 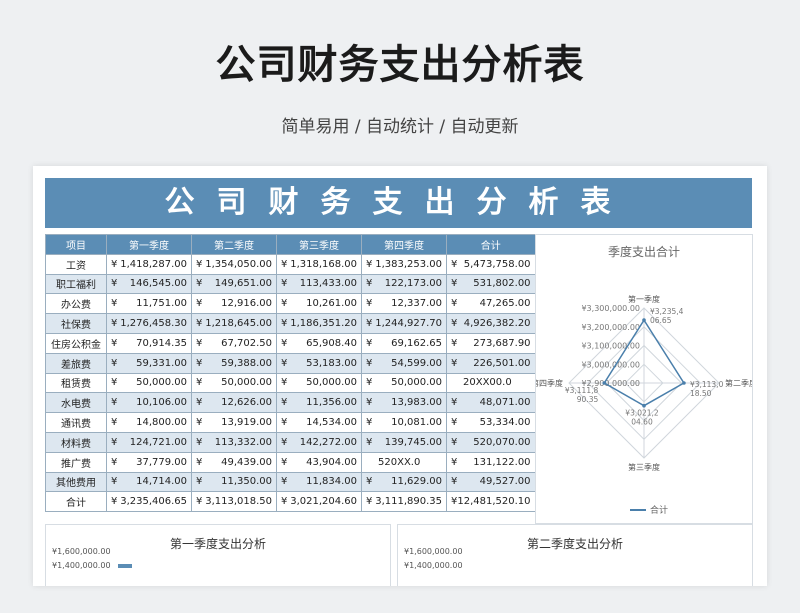 I want to click on amount-cell: ¥11,356.00, so click(x=319, y=403).